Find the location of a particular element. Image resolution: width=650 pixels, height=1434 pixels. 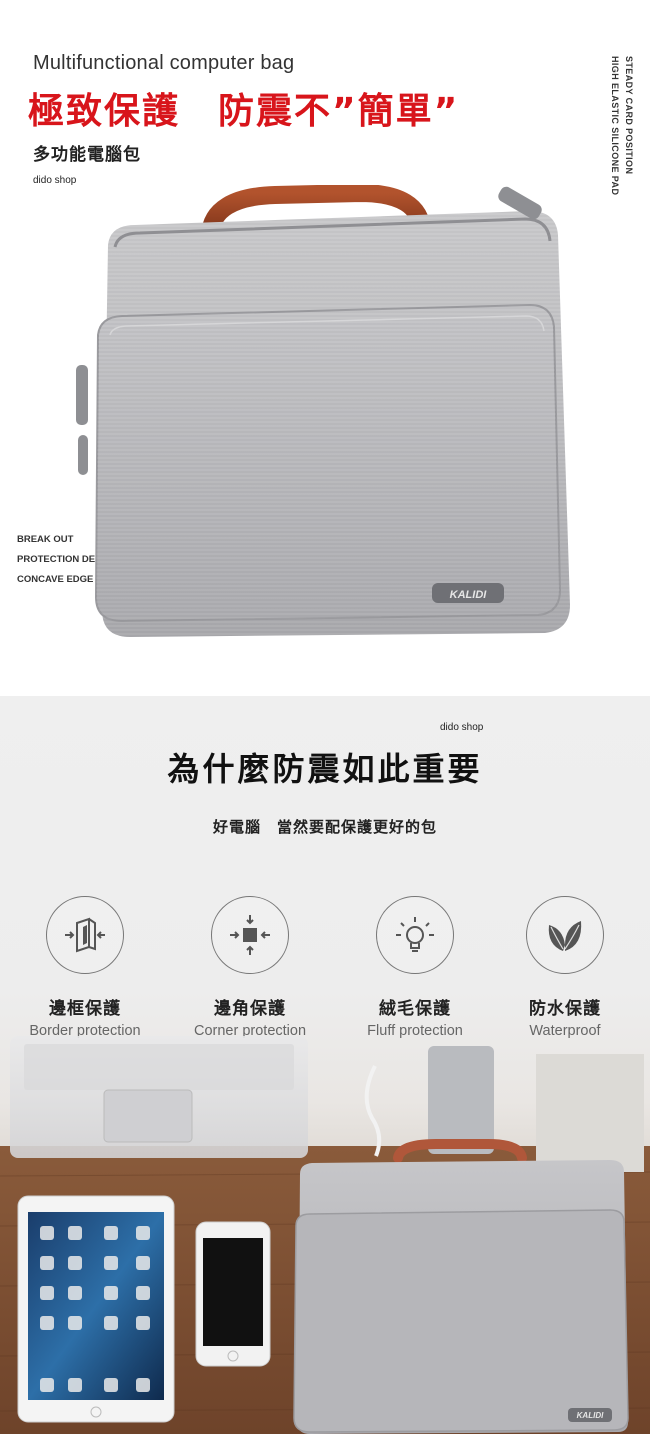

feature-border-protection: 邊框保護 Border protection is located at coordinates (85, 967).